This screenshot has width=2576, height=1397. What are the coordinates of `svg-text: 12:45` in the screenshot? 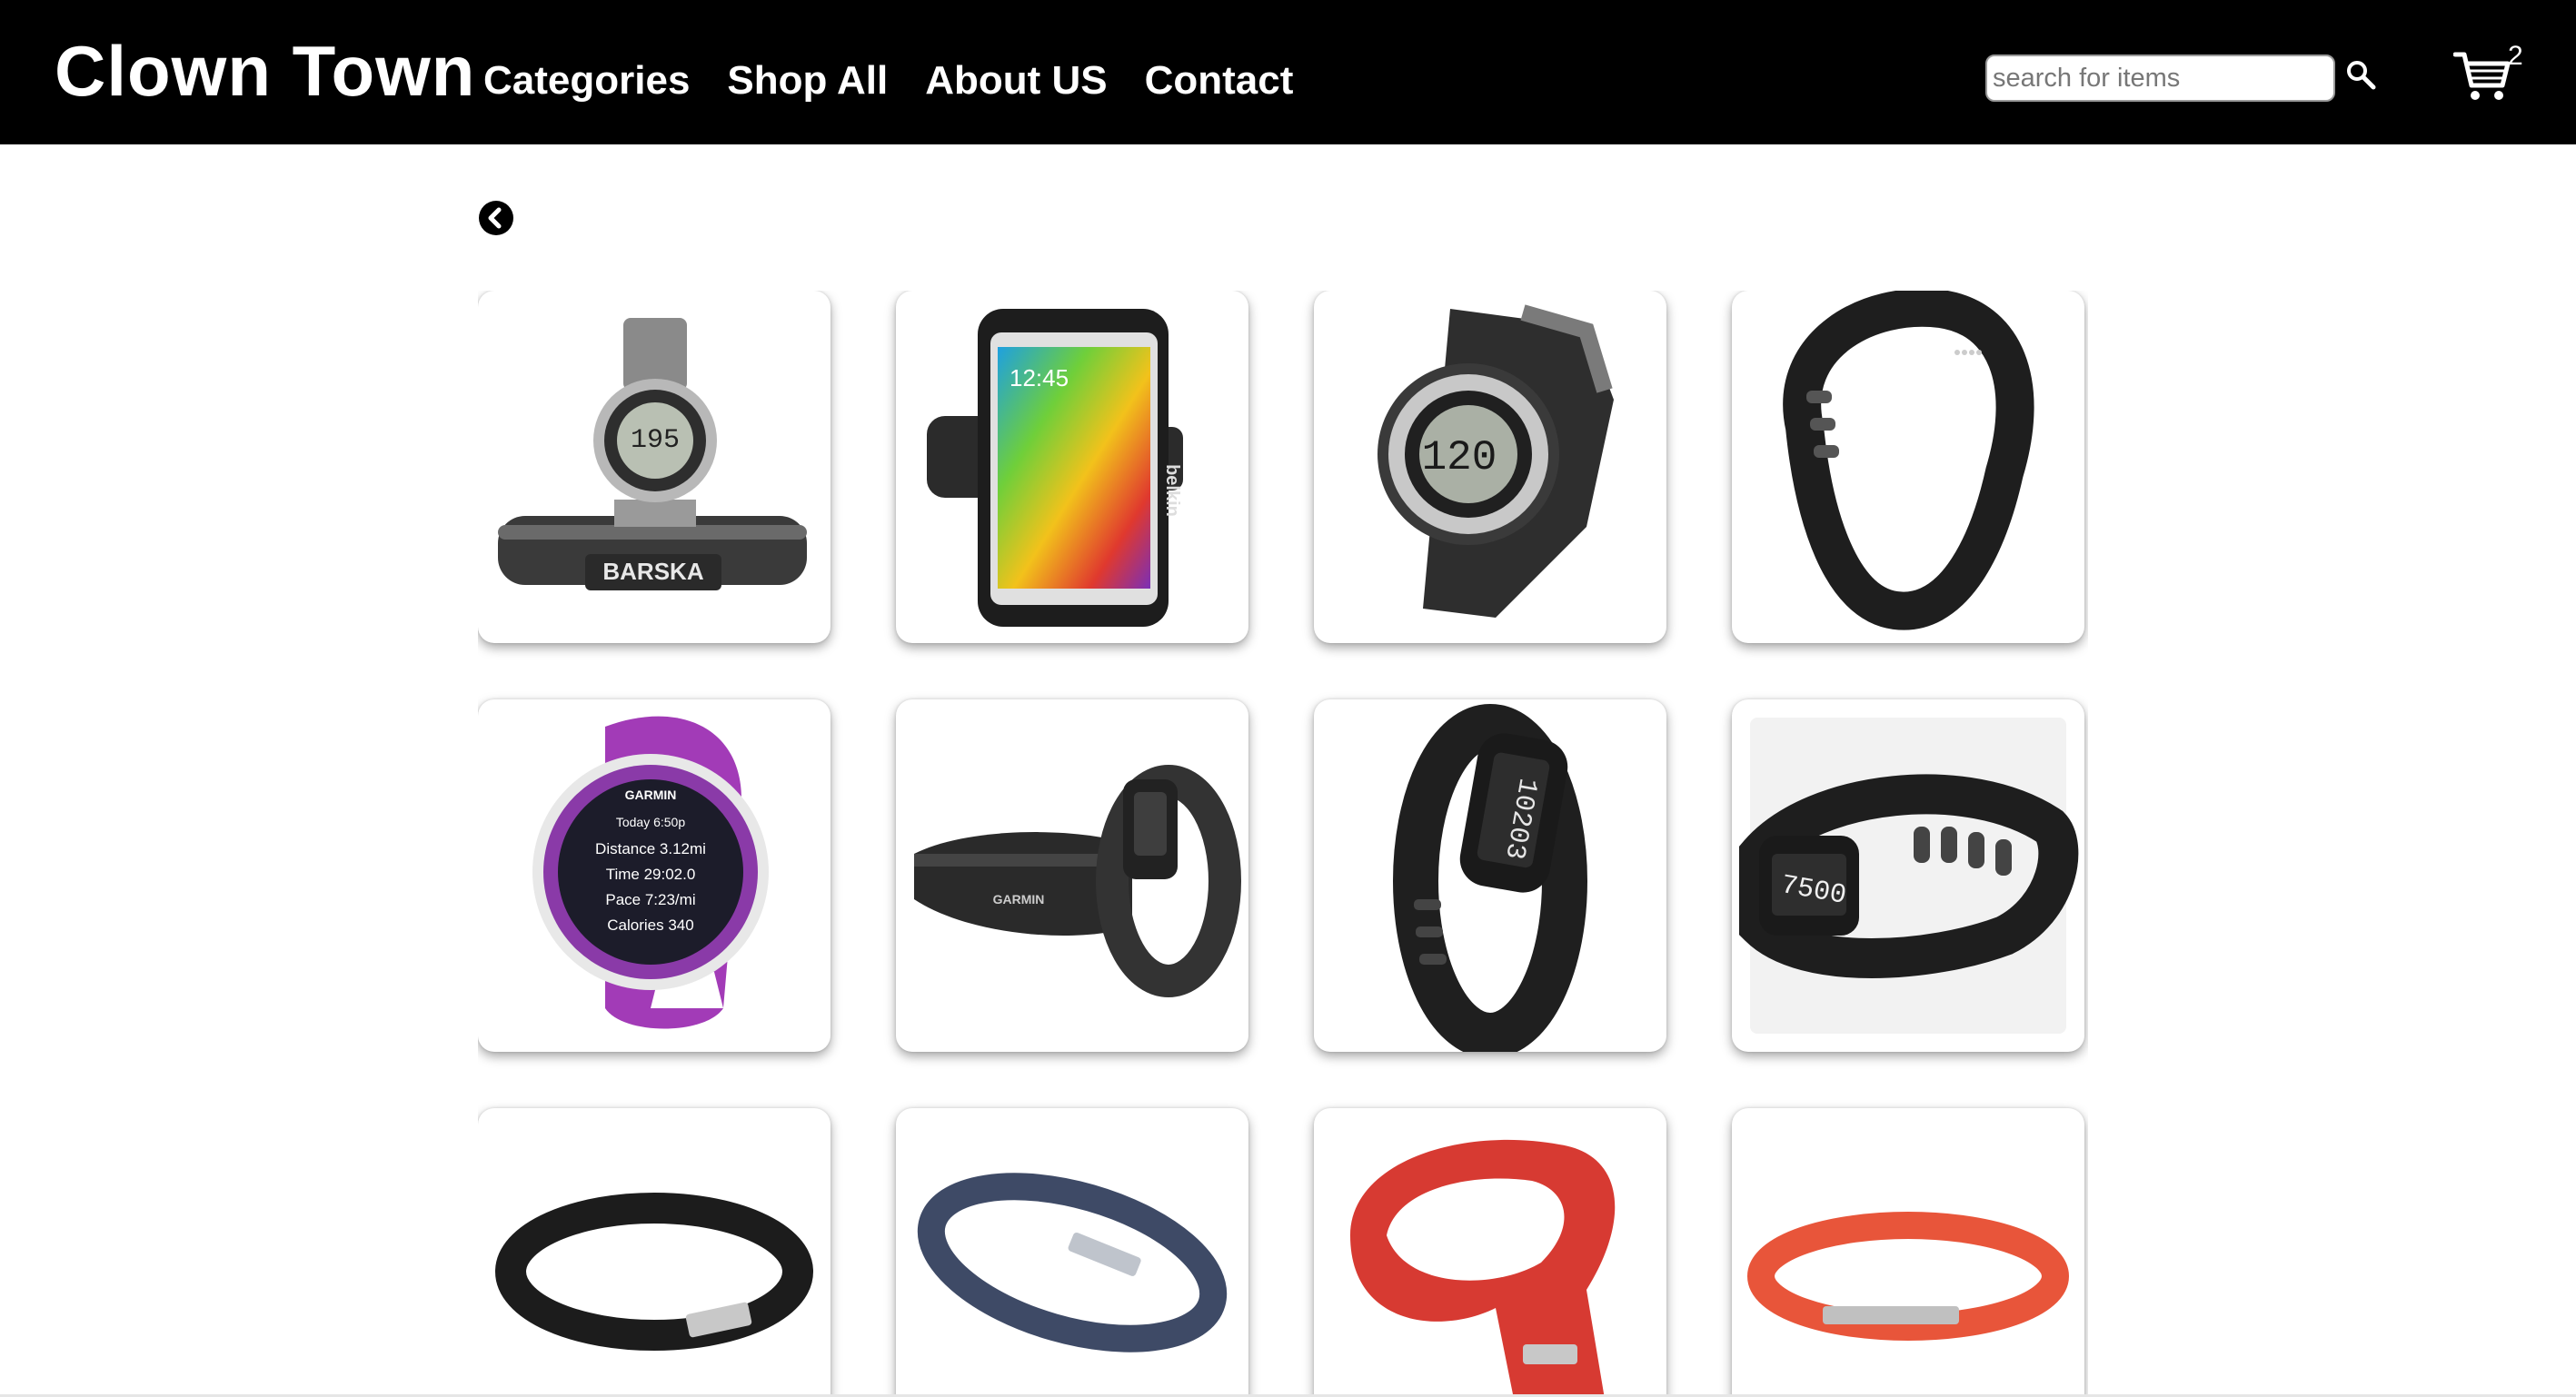 It's located at (1039, 377).